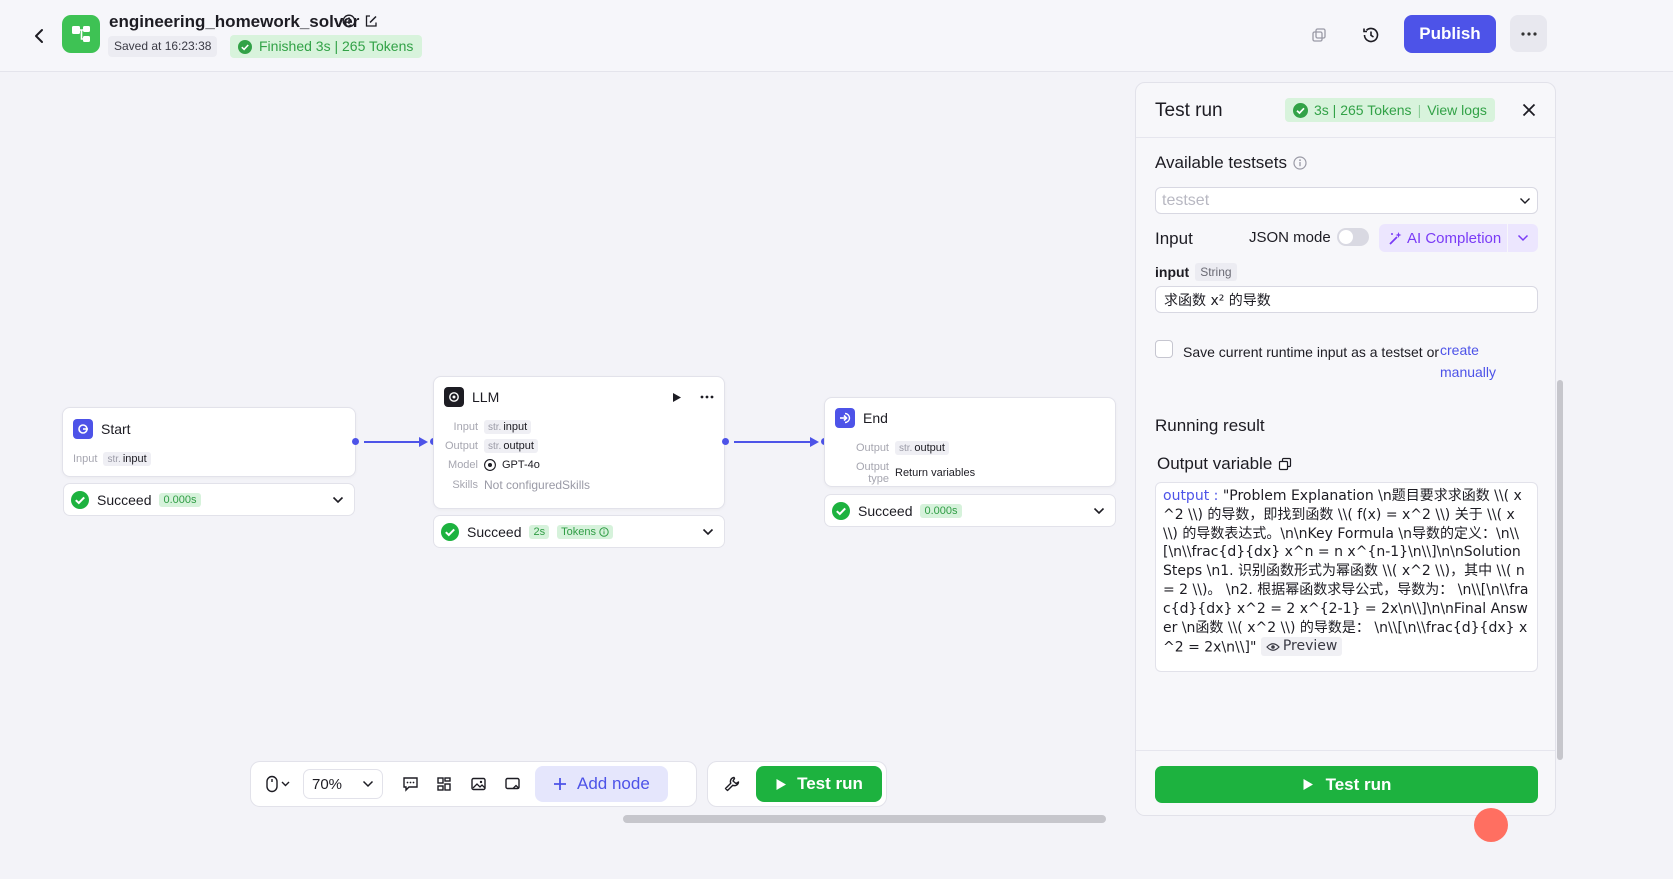 This screenshot has width=1673, height=879. I want to click on output-type-value: Return variables, so click(935, 473).